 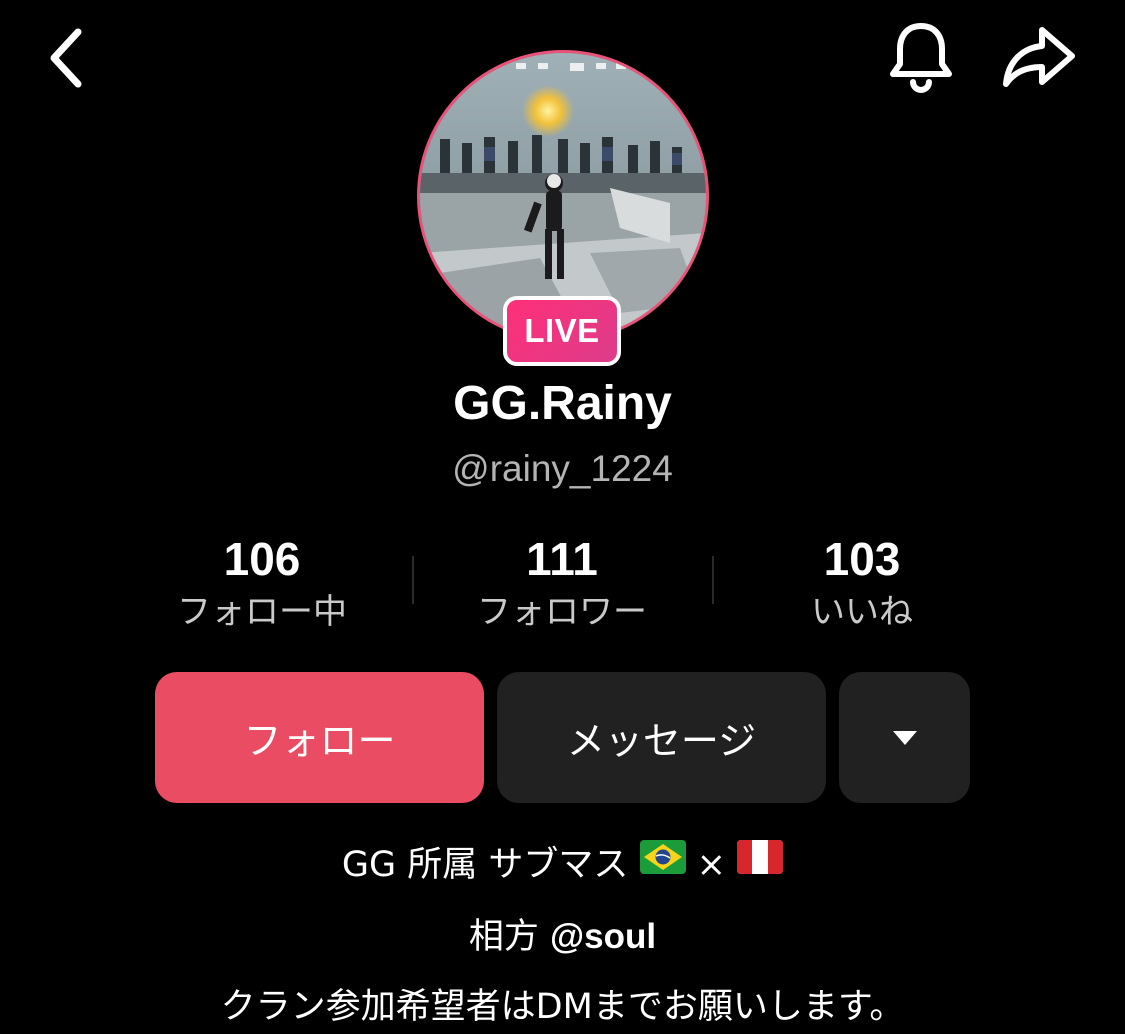 I want to click on stat-likes: 103 いいね, so click(x=862, y=583).